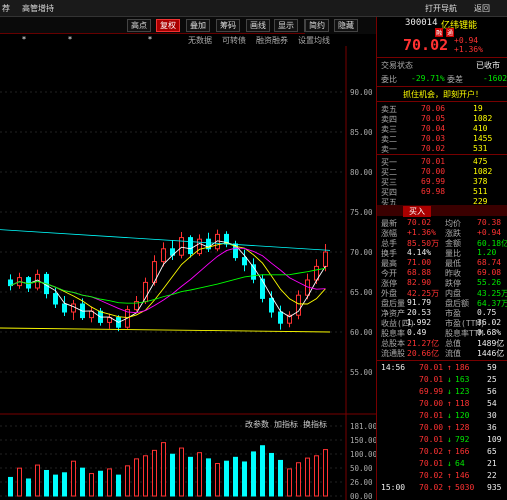 The width and height of the screenshot is (507, 500). What do you see at coordinates (441, 8) in the screenshot?
I see `menu-open-nav: 打开导航` at bounding box center [441, 8].